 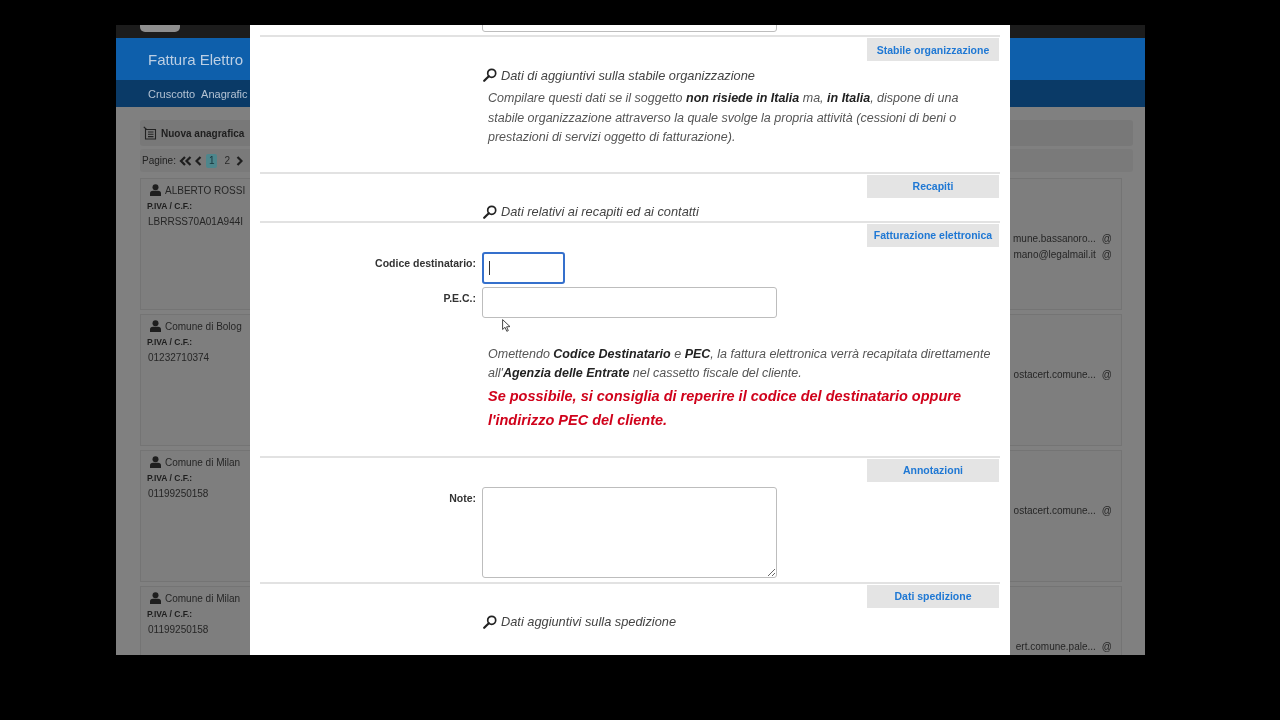 I want to click on section-hint: Dati relativi ai recapiti ed ai contatti, so click(x=600, y=211).